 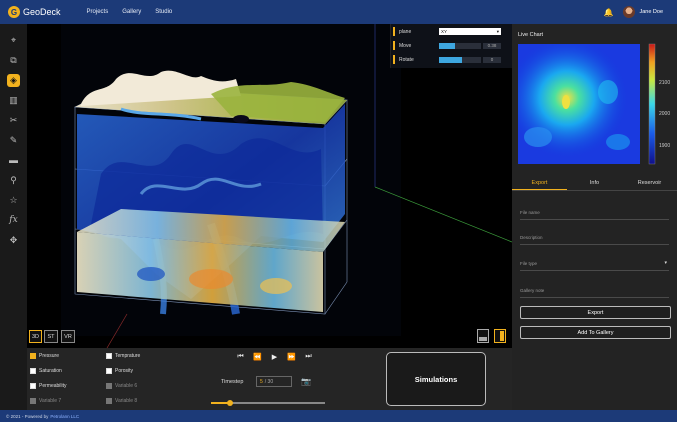 I want to click on add-to-gallery-button: Add To Gallery, so click(x=595, y=332).